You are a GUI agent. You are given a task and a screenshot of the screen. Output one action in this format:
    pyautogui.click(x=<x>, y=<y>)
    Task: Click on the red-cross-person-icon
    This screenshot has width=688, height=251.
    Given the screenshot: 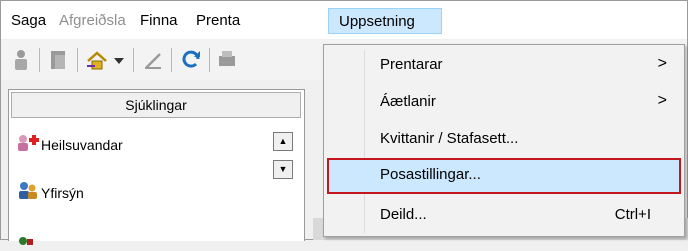 What is the action you would take?
    pyautogui.click(x=28, y=145)
    